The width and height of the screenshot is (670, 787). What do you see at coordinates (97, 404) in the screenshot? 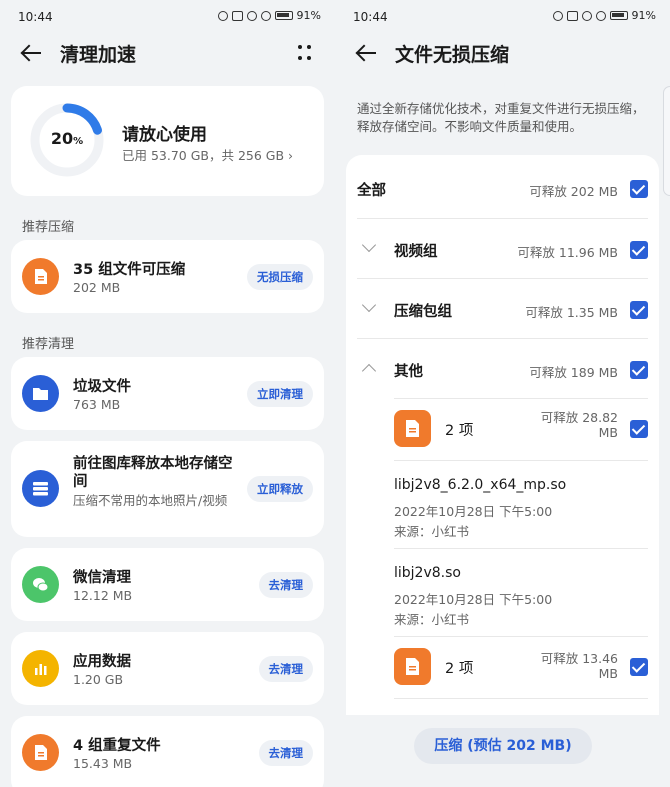
I see `junk-files-size: 763 MB` at bounding box center [97, 404].